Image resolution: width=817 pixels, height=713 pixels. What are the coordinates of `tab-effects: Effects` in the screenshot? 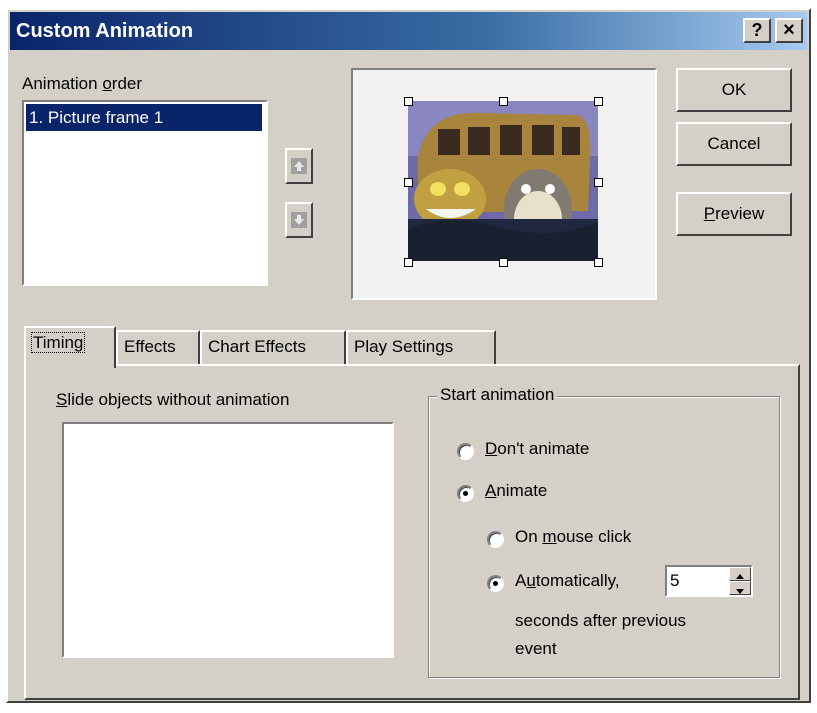 It's located at (158, 348).